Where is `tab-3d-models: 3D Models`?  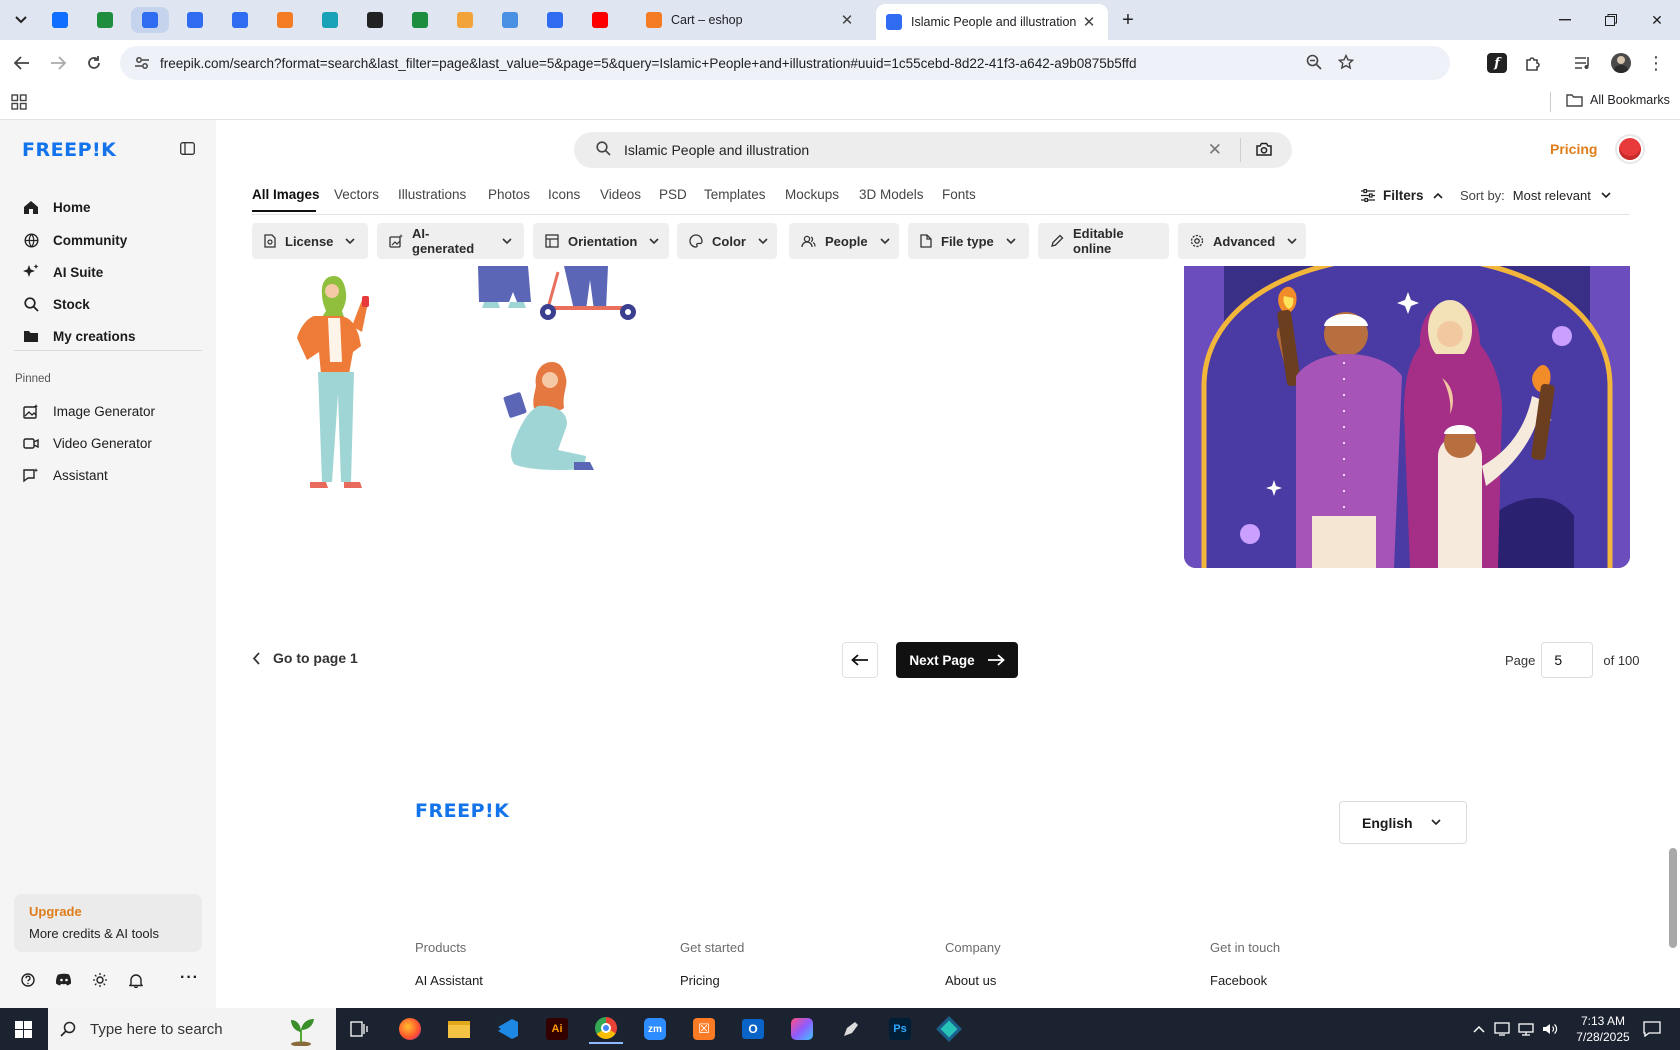
tab-3d-models: 3D Models is located at coordinates (891, 194).